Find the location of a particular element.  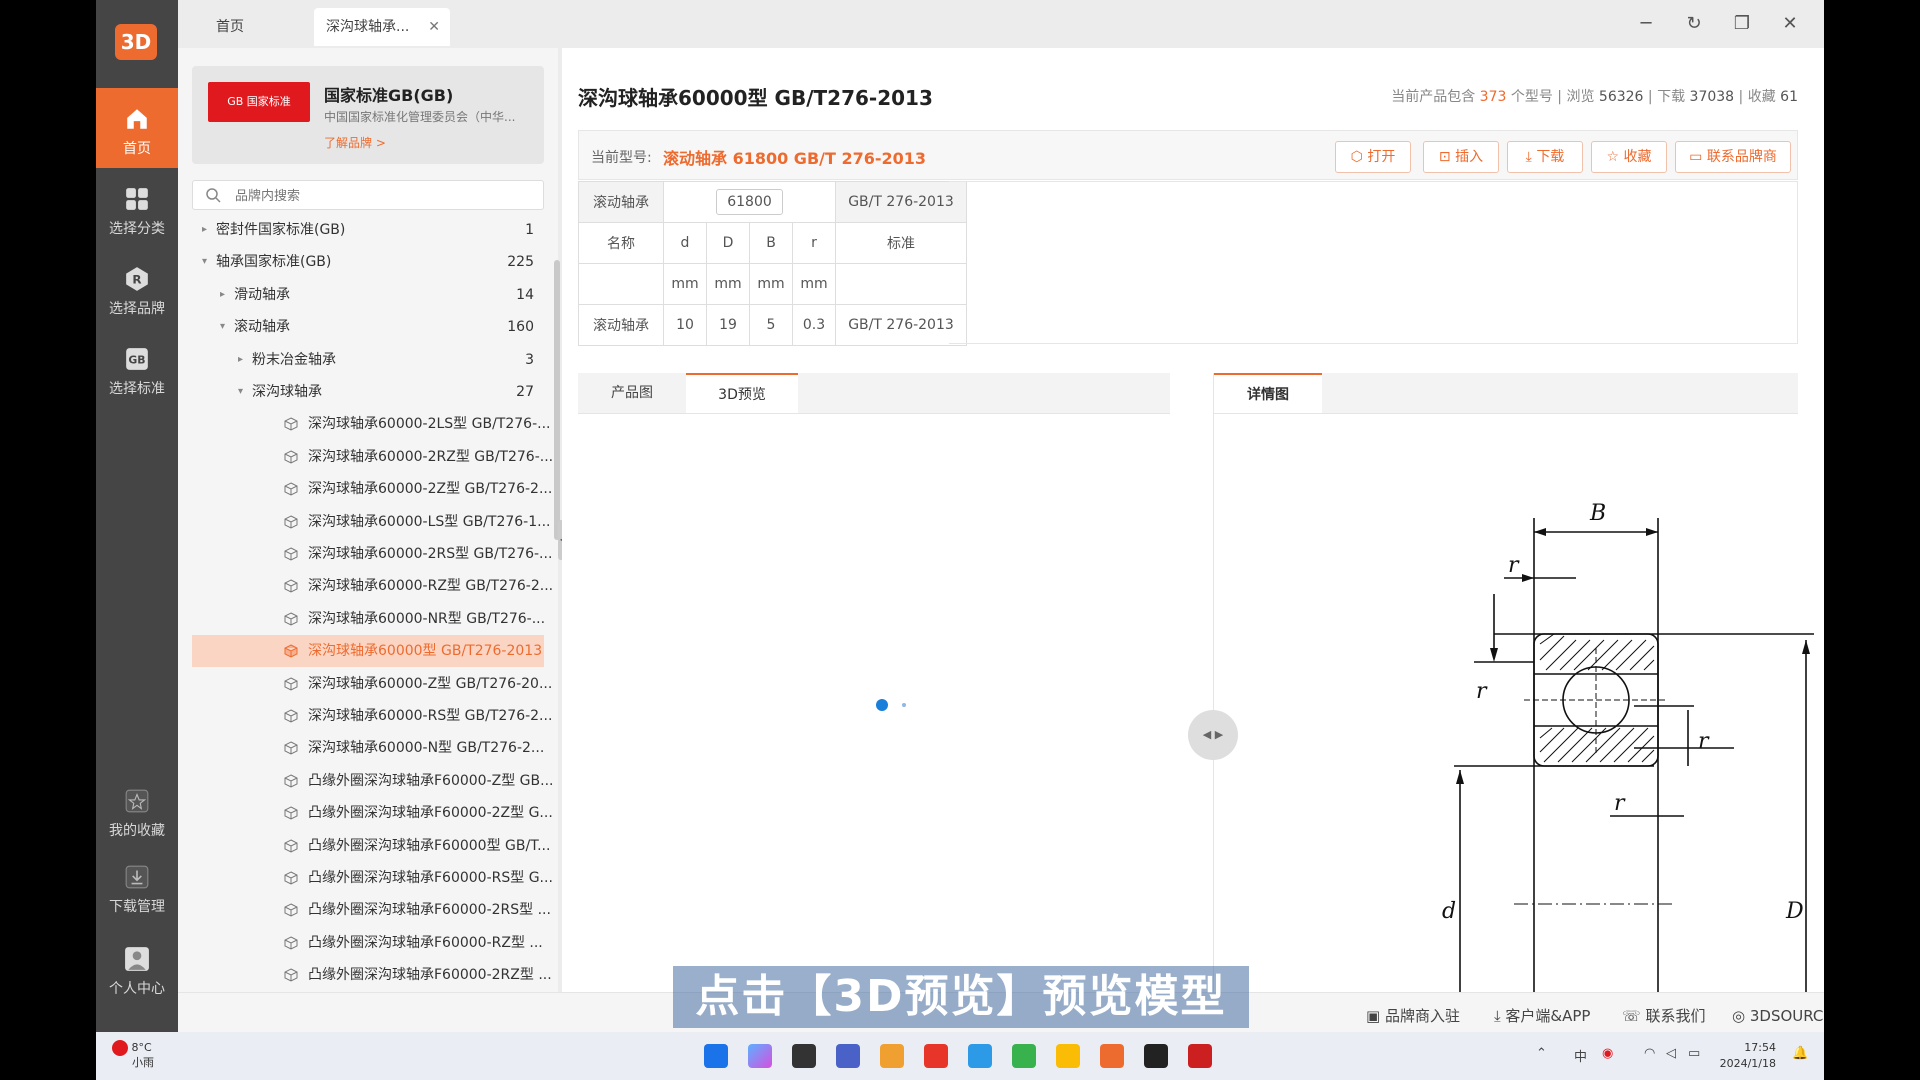

minimize-icon: ─ is located at coordinates (1646, 24).